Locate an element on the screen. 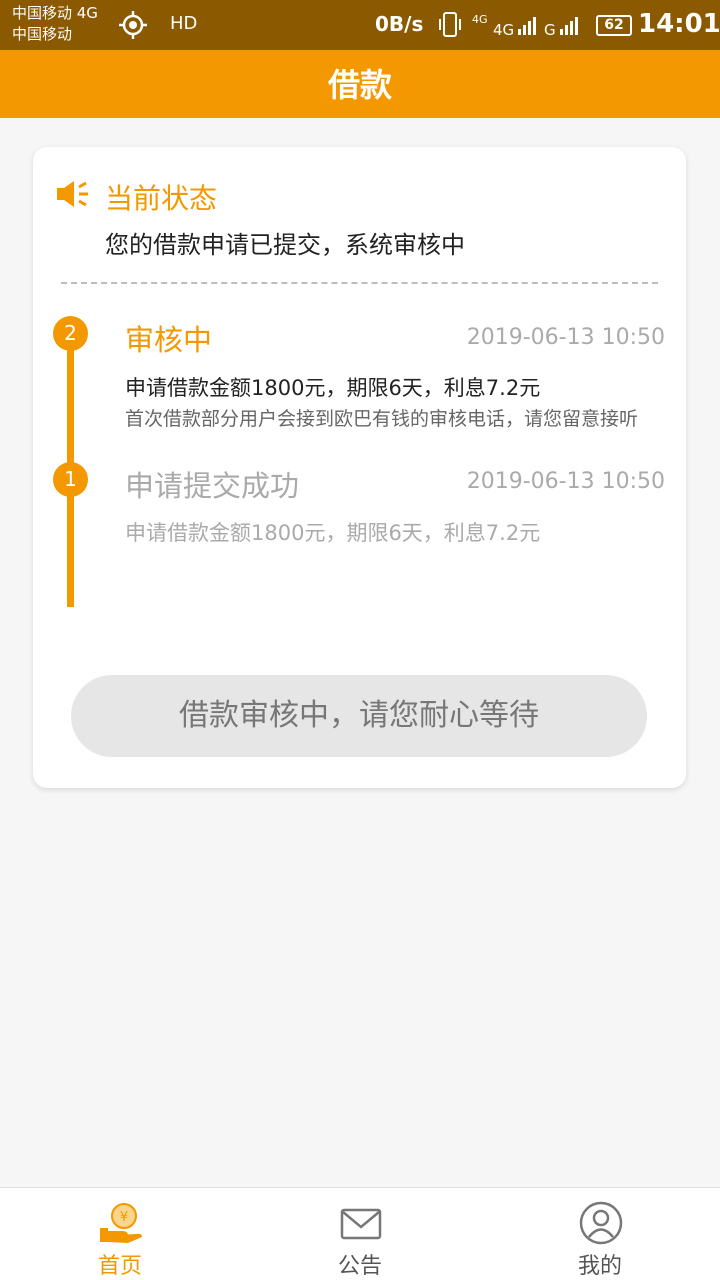  envelope-icon is located at coordinates (361, 1224).